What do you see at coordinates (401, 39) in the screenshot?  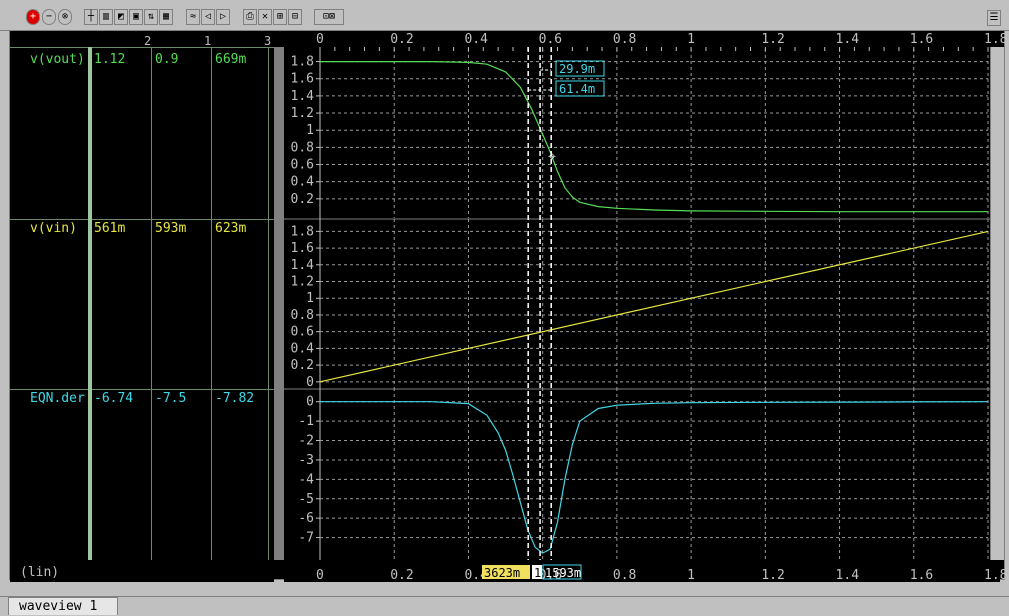 I see `x-tick-label-top: 0.2` at bounding box center [401, 39].